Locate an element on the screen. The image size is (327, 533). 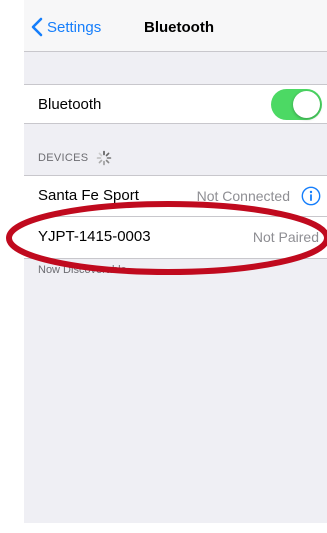
device-name: Santa Fe Sport is located at coordinates (88, 195).